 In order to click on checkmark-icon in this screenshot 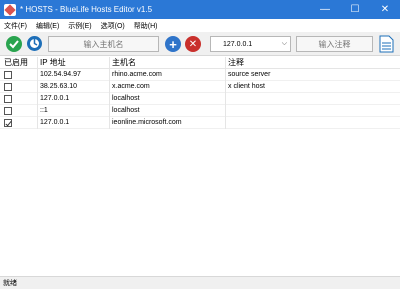, I will do `click(14, 44)`.